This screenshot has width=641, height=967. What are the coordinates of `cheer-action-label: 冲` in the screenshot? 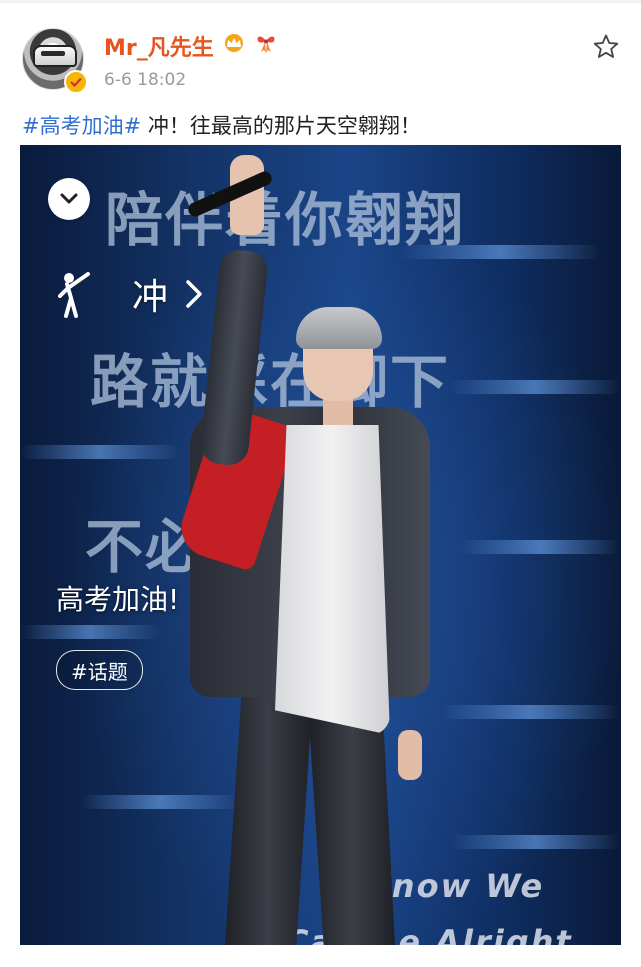 It's located at (150, 297).